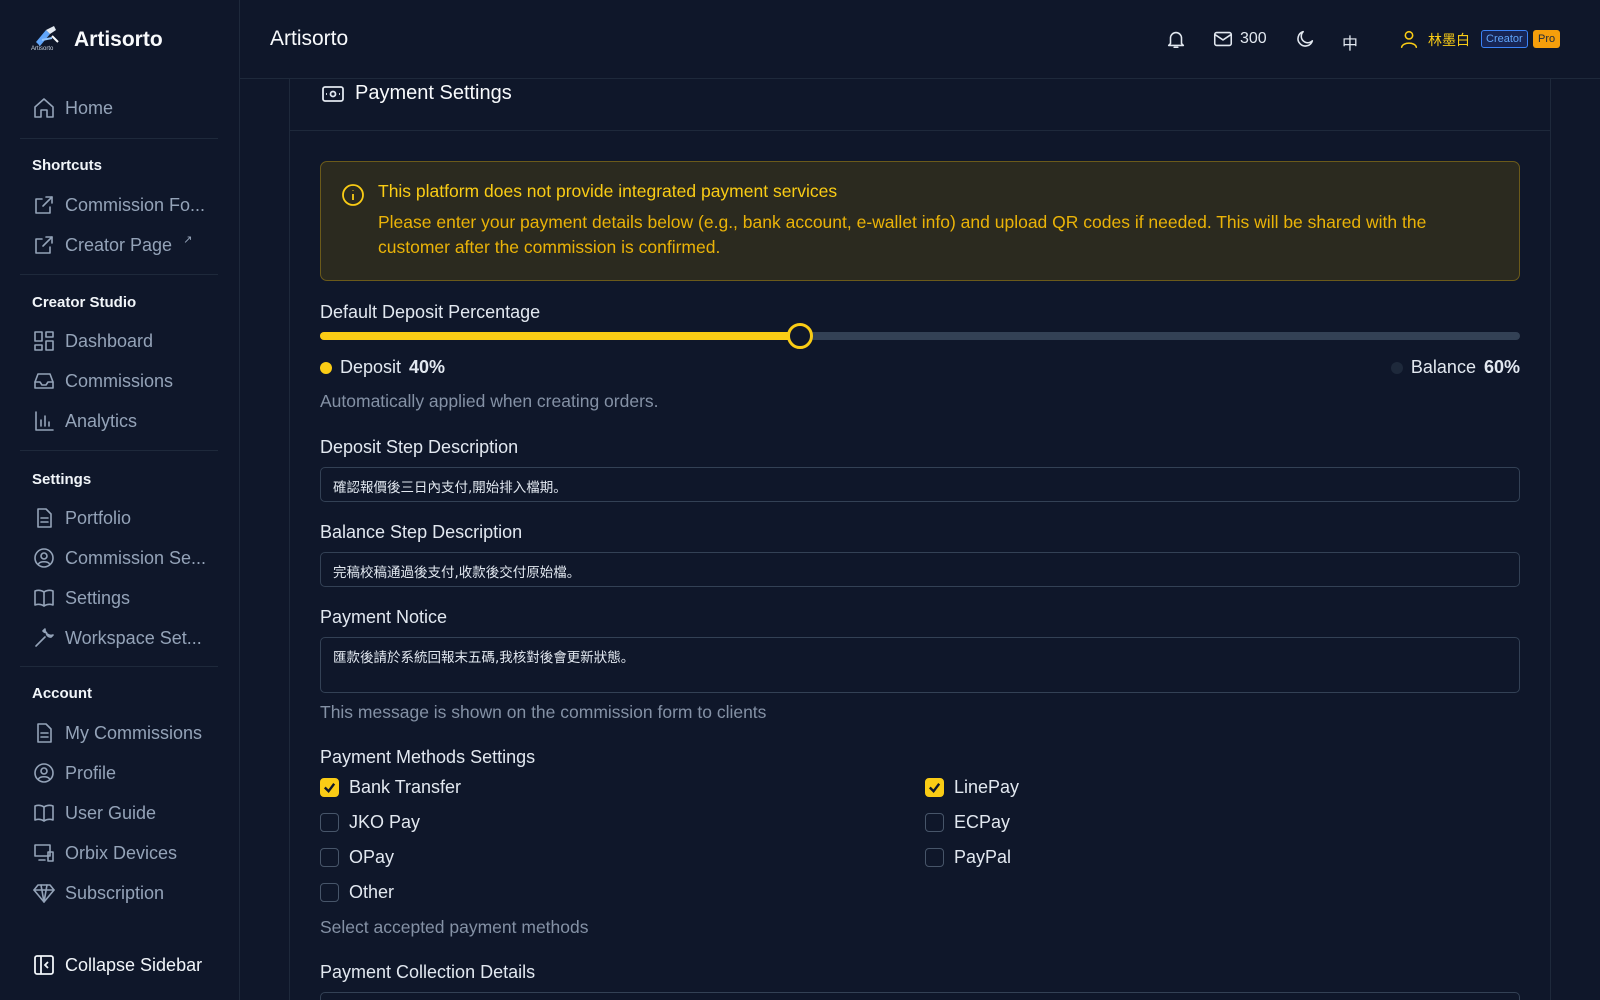 This screenshot has width=1600, height=1000. Describe the element at coordinates (44, 853) in the screenshot. I see `devices-icon` at that location.